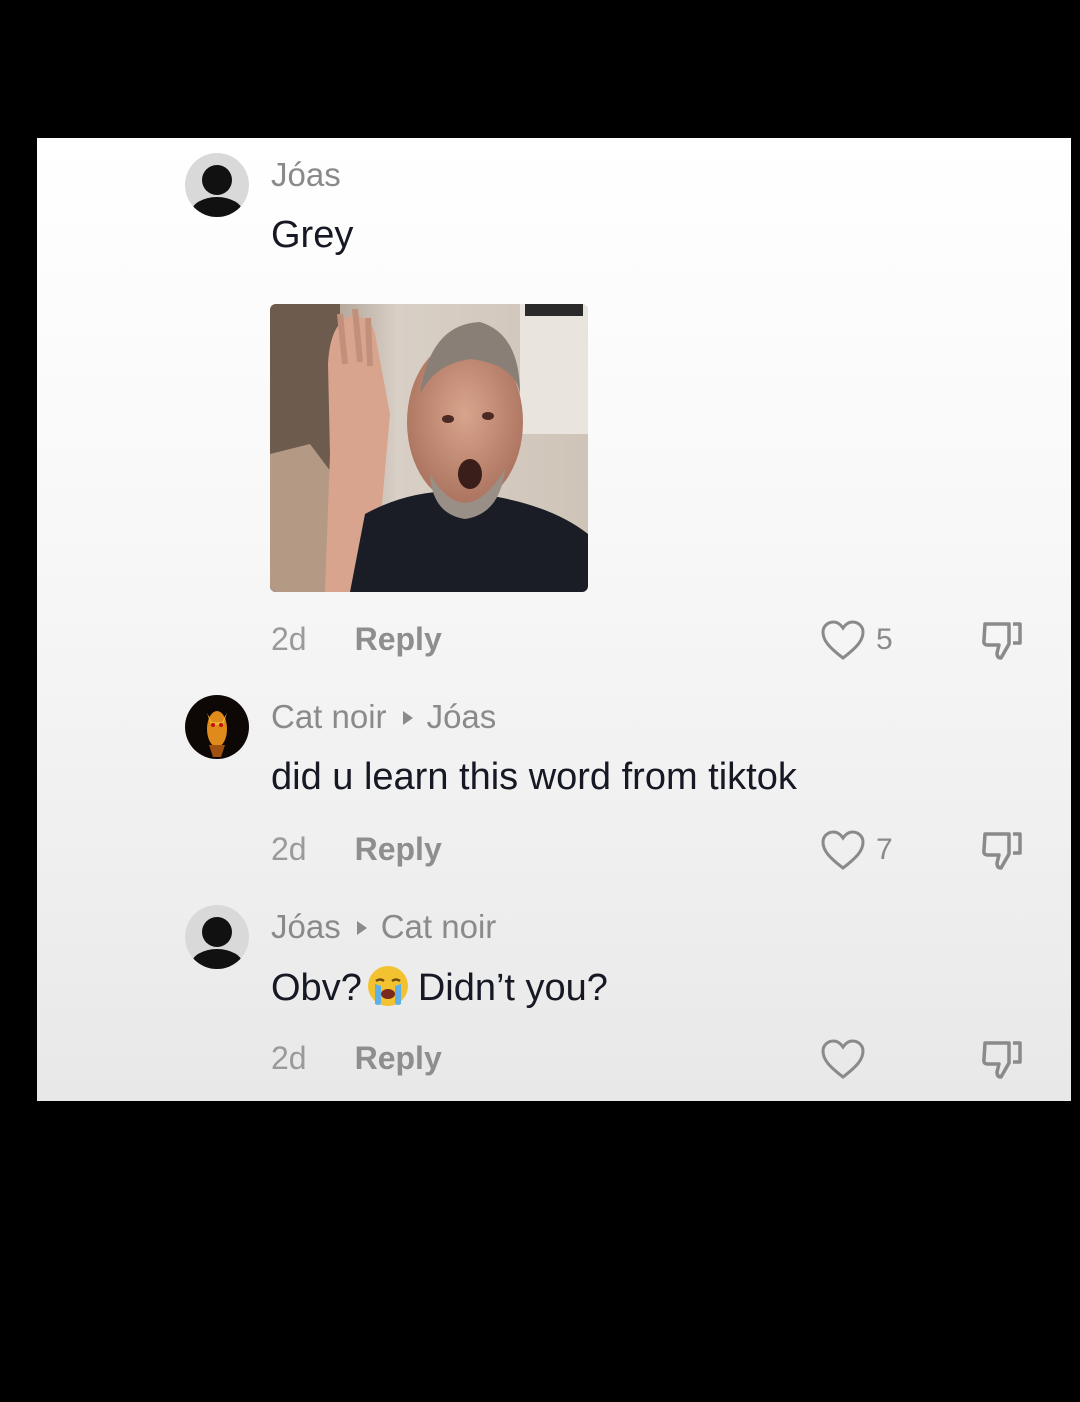 The width and height of the screenshot is (1080, 1402). I want to click on comment-text: Grey, so click(312, 235).